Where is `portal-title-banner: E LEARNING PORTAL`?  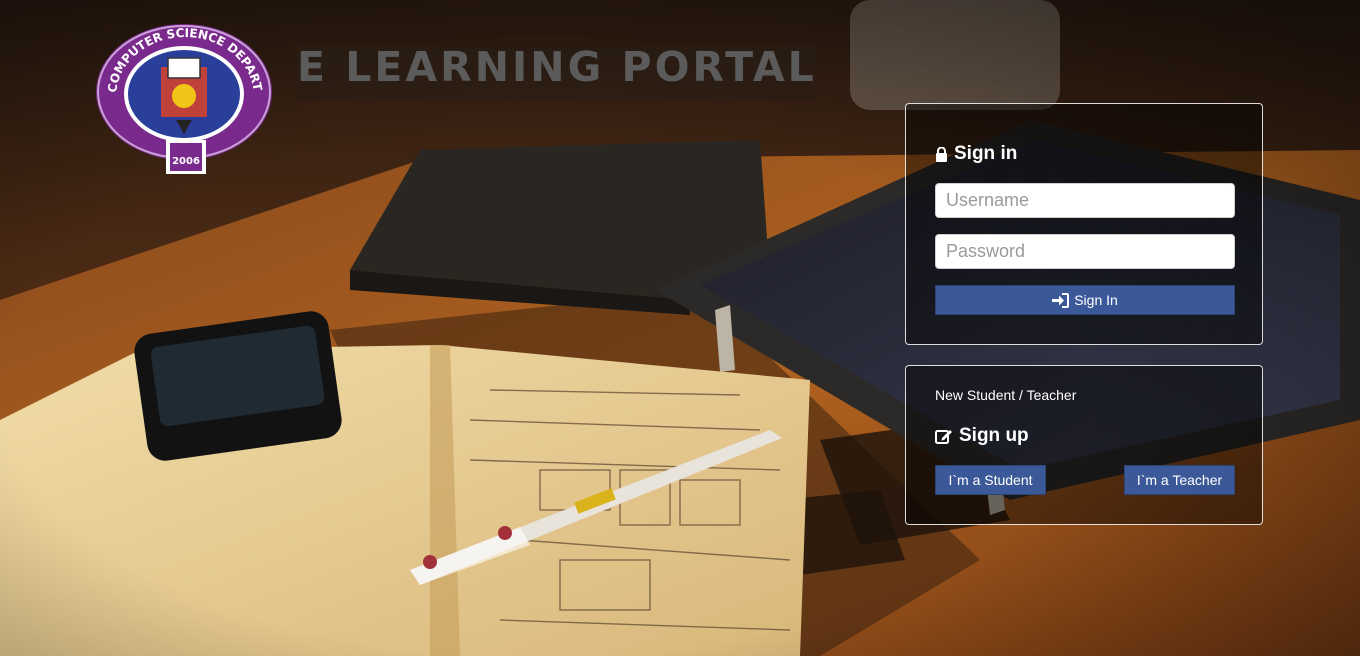 portal-title-banner: E LEARNING PORTAL is located at coordinates (557, 71).